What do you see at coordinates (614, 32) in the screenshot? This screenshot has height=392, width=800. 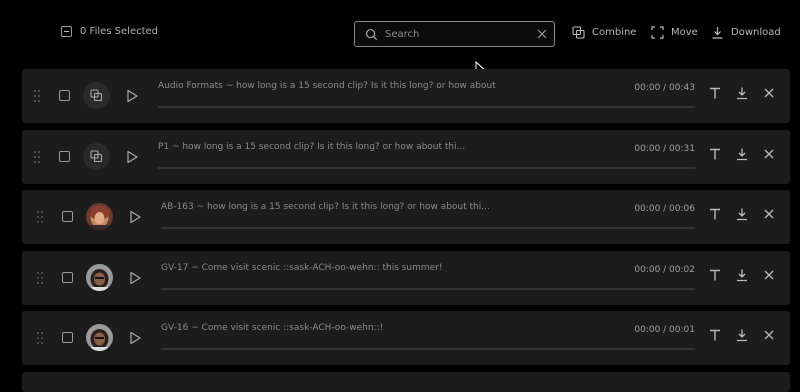 I see `combine-label: Combine` at bounding box center [614, 32].